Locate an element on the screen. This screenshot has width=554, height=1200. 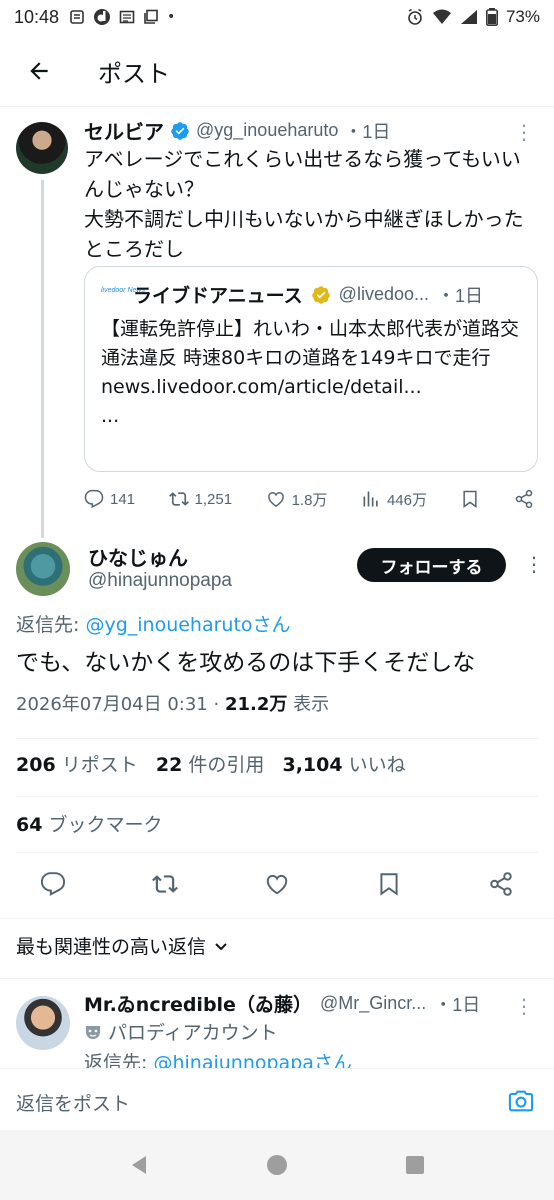
author-handle: @hinajunnopapa is located at coordinates (160, 580).